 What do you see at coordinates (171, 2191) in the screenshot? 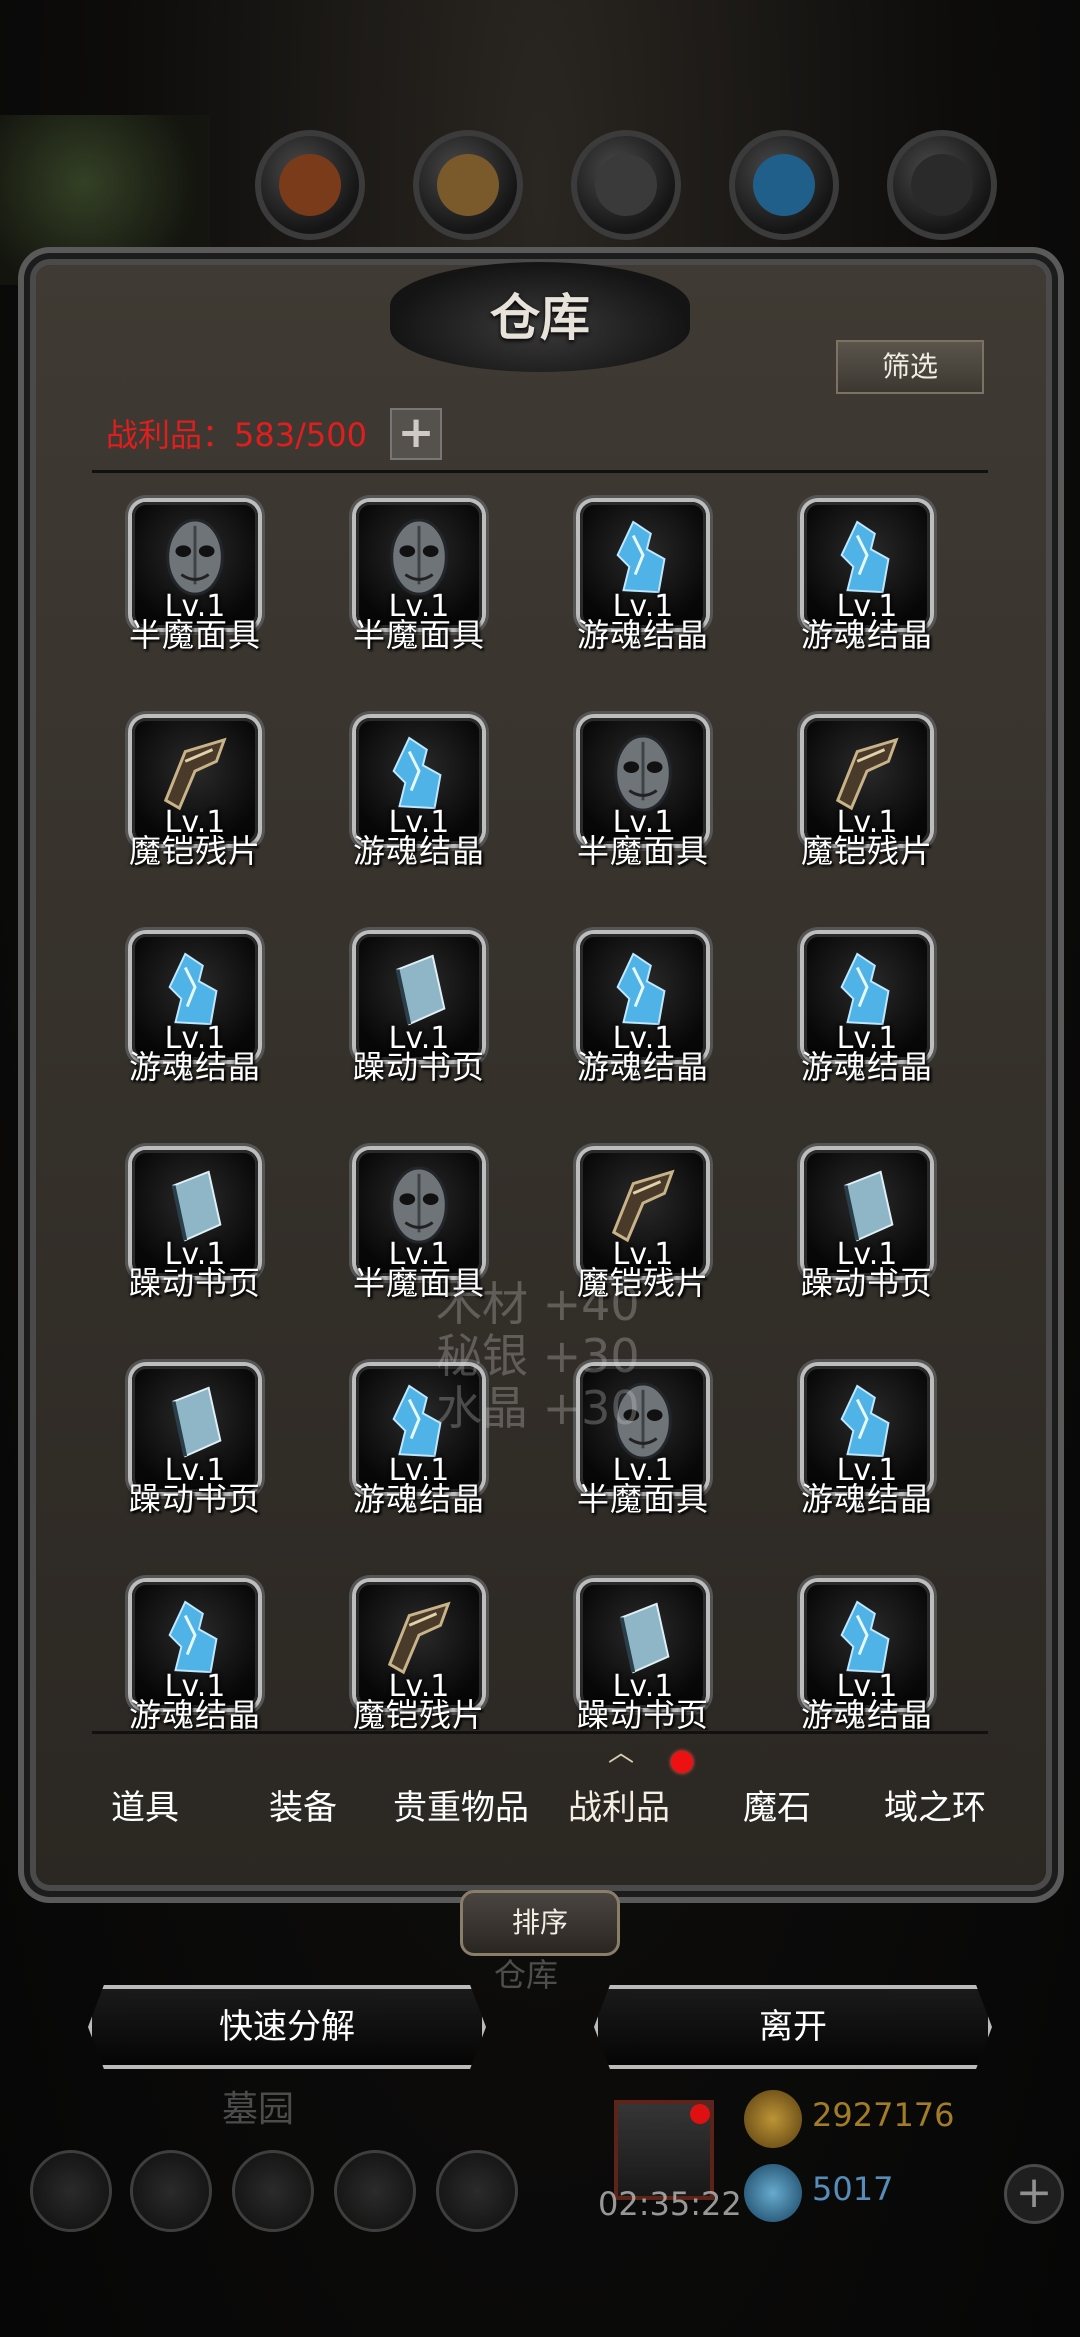
I see `hero-icon` at bounding box center [171, 2191].